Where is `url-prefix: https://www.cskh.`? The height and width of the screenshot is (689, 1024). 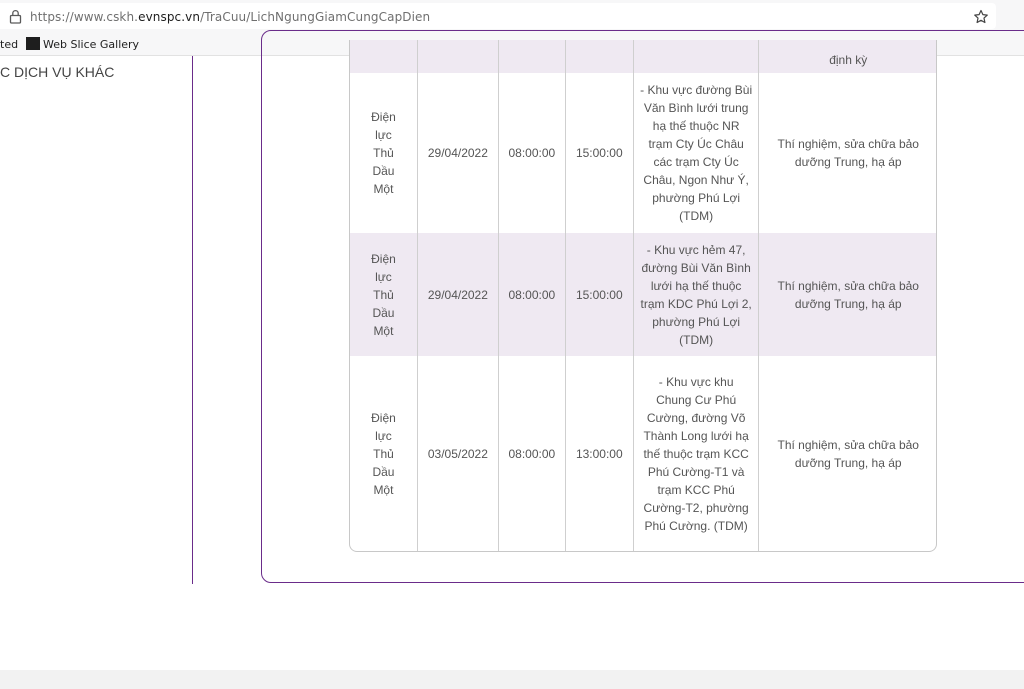
url-prefix: https://www.cskh. is located at coordinates (84, 17).